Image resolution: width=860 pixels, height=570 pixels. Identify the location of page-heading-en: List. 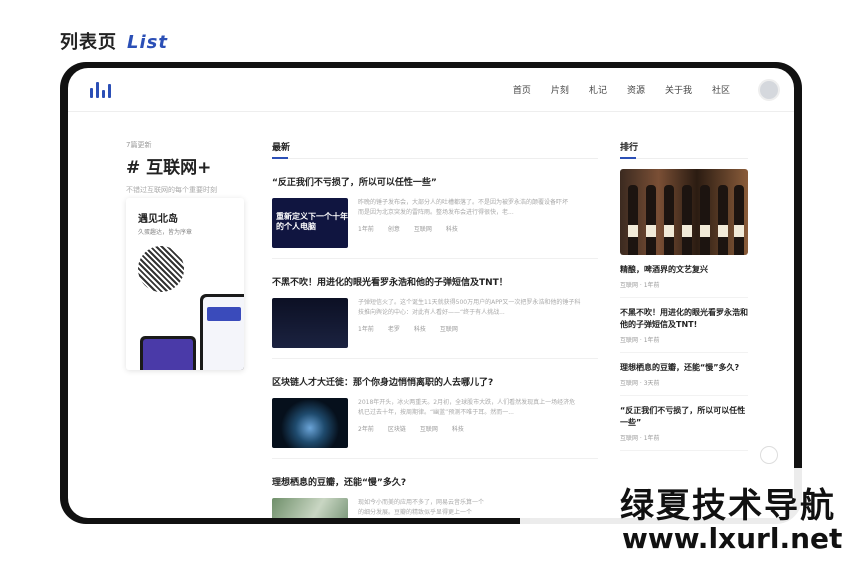
(147, 42).